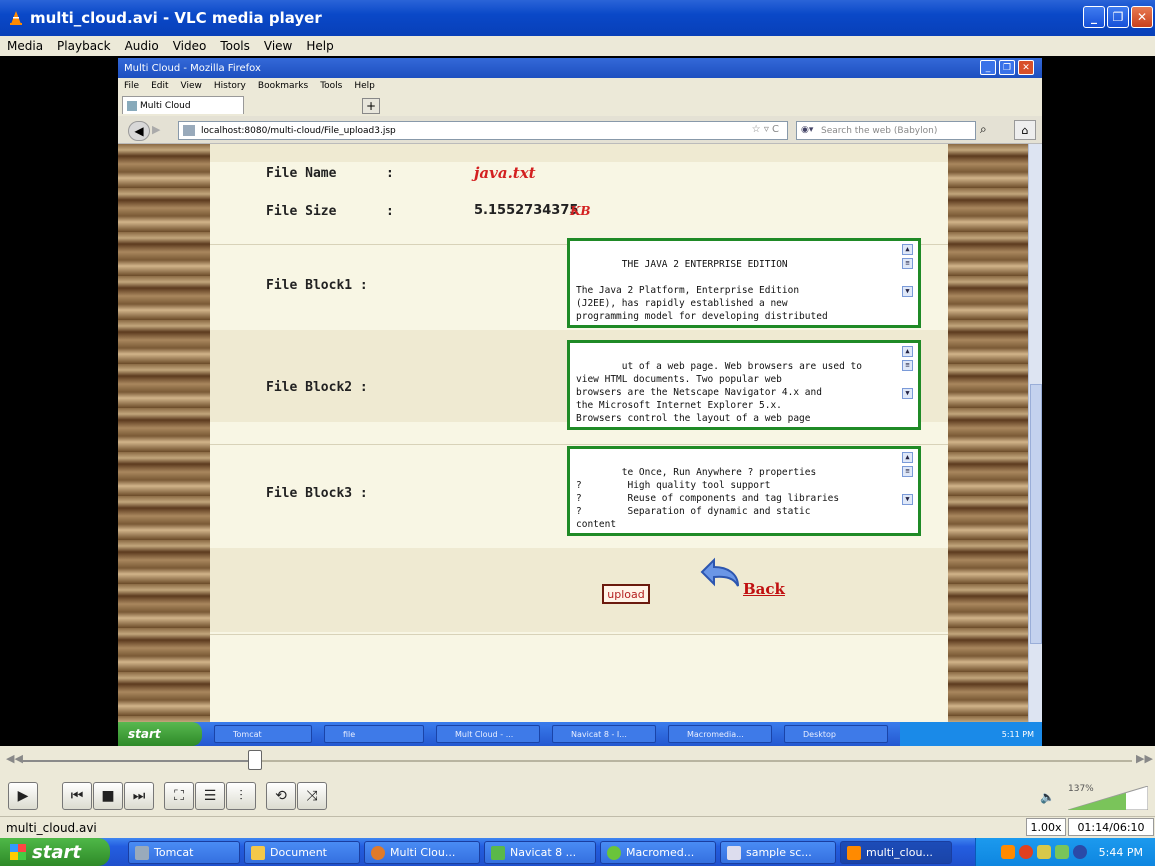  I want to click on ff-home-icon: ⌂, so click(1025, 130).